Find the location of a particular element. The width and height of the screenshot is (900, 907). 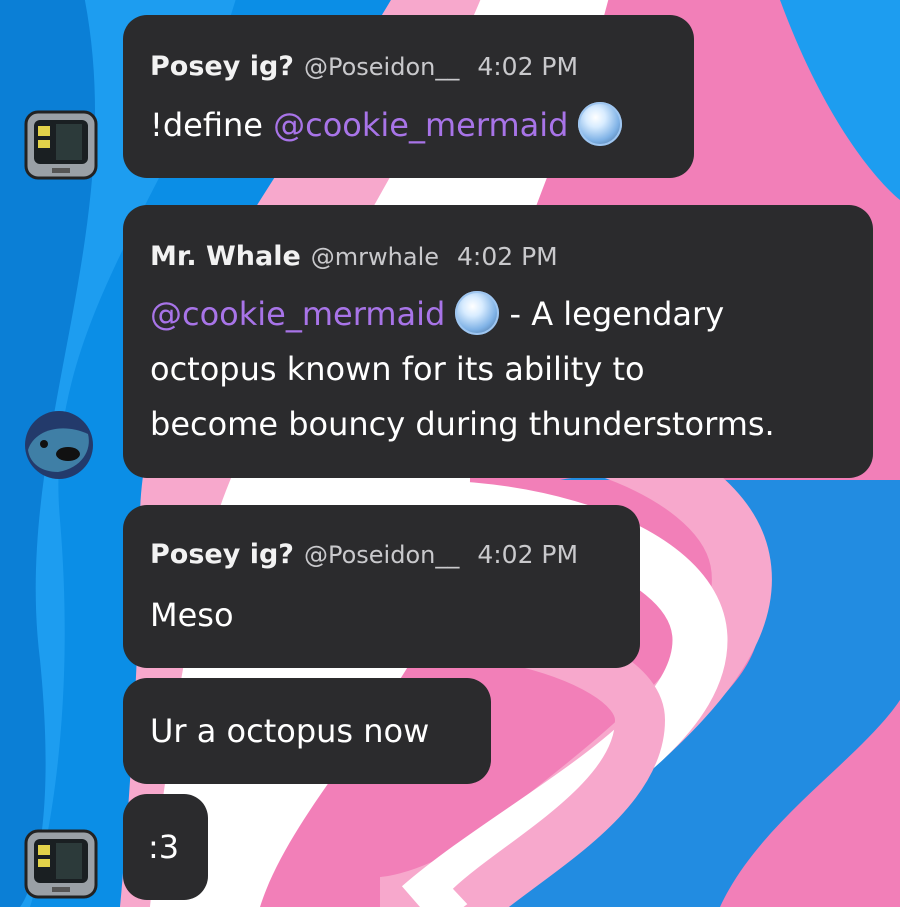

message-text: !define @cookie_mermaid is located at coordinates (386, 125).